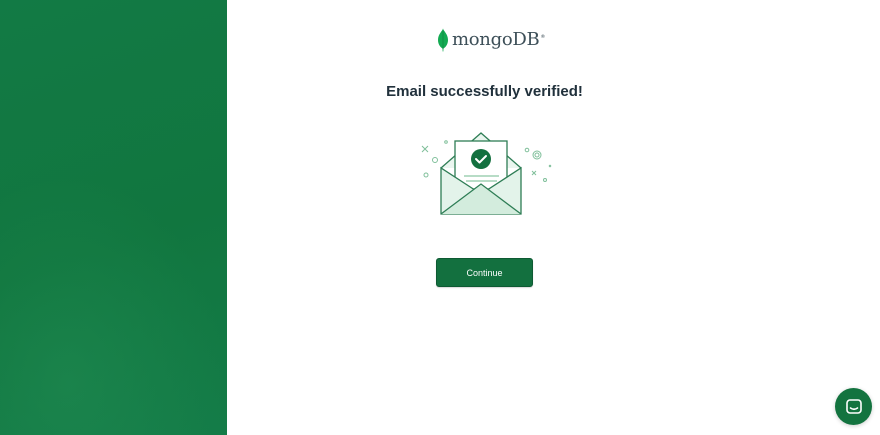 Image resolution: width=880 pixels, height=435 pixels. I want to click on continue-button: Continue, so click(484, 272).